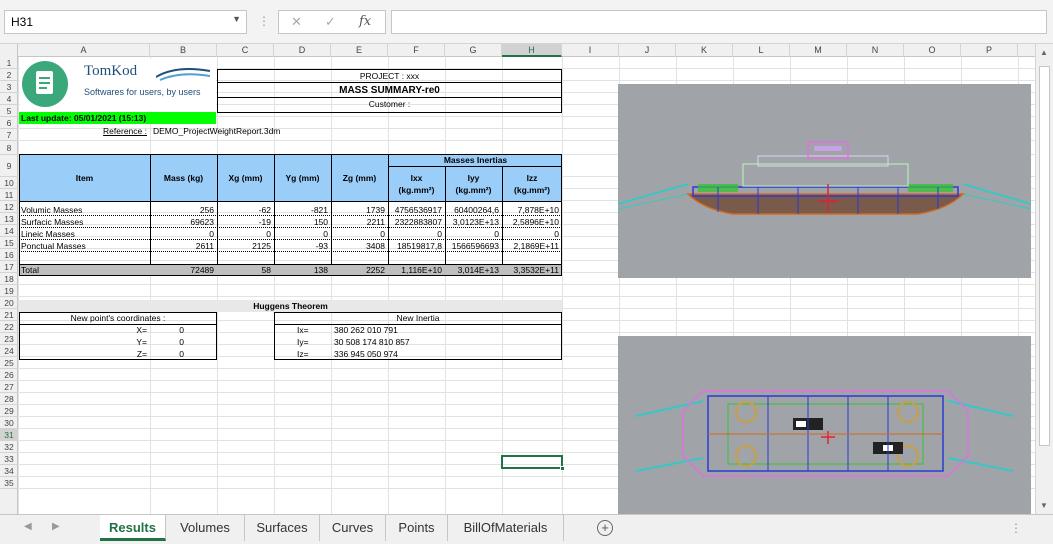 This screenshot has height=544, width=1053. I want to click on row-header-16: 16, so click(9, 255).